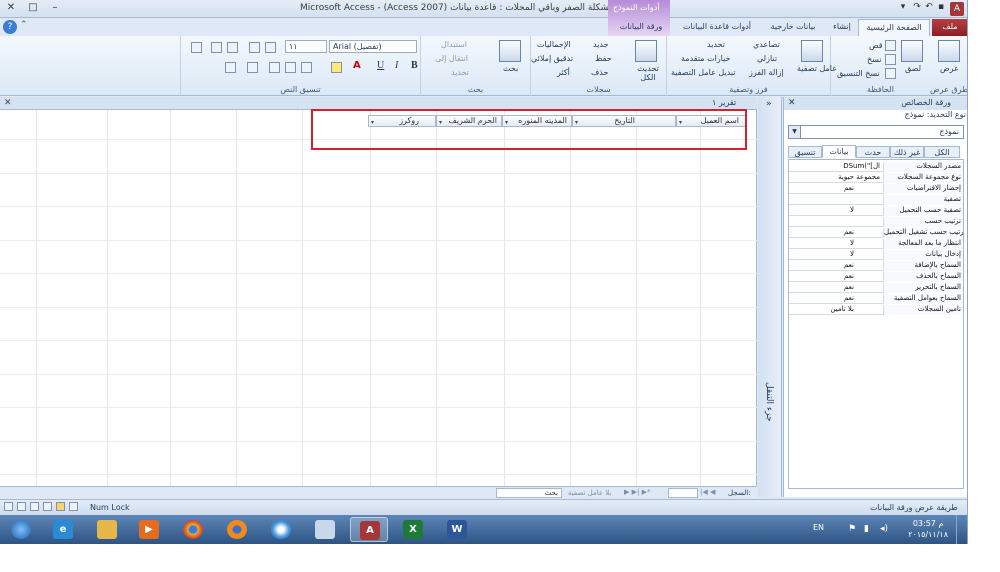 The width and height of the screenshot is (1000, 572). What do you see at coordinates (866, 529) in the screenshot?
I see `network-icon: ▮` at bounding box center [866, 529].